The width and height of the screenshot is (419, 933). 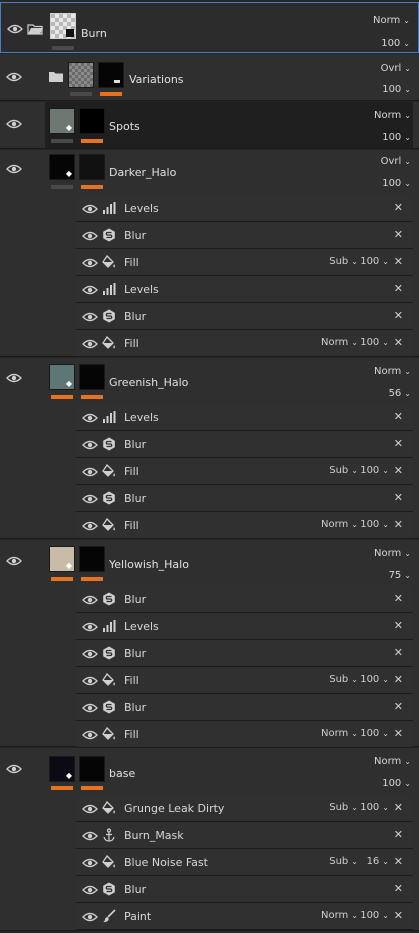 What do you see at coordinates (209, 27) in the screenshot?
I see `layer-burn: Burn Norm ⌄ 100 ⌄` at bounding box center [209, 27].